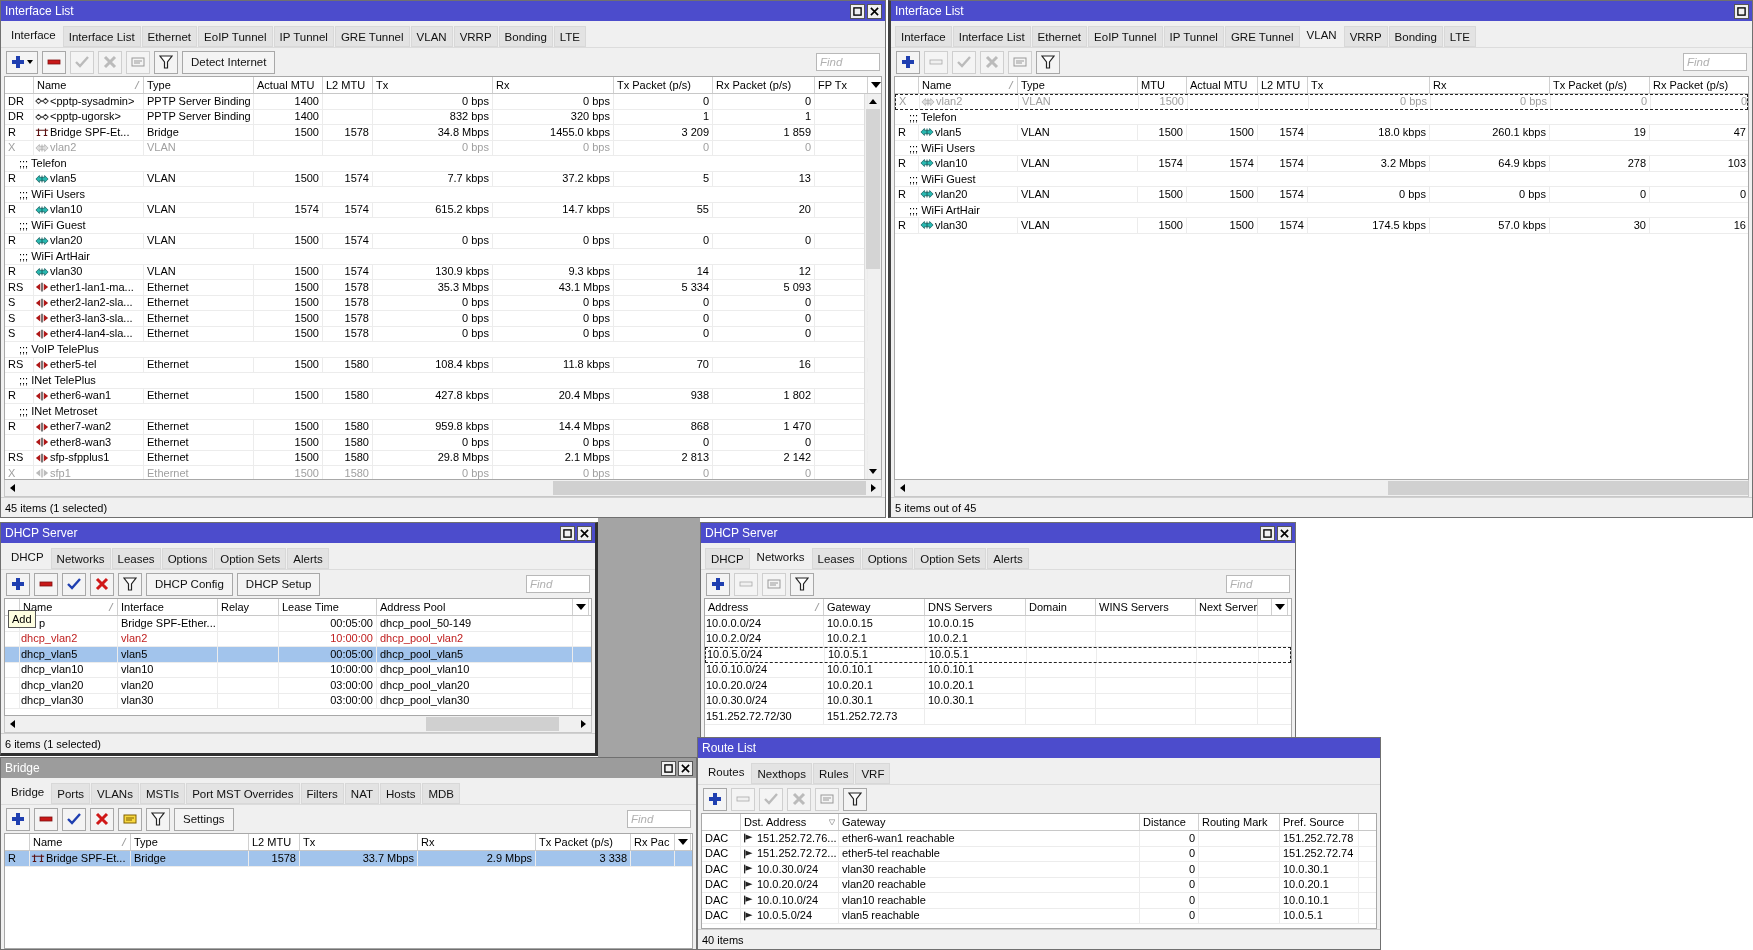  Describe the element at coordinates (570, 36) in the screenshot. I see `tab: LTE` at that location.